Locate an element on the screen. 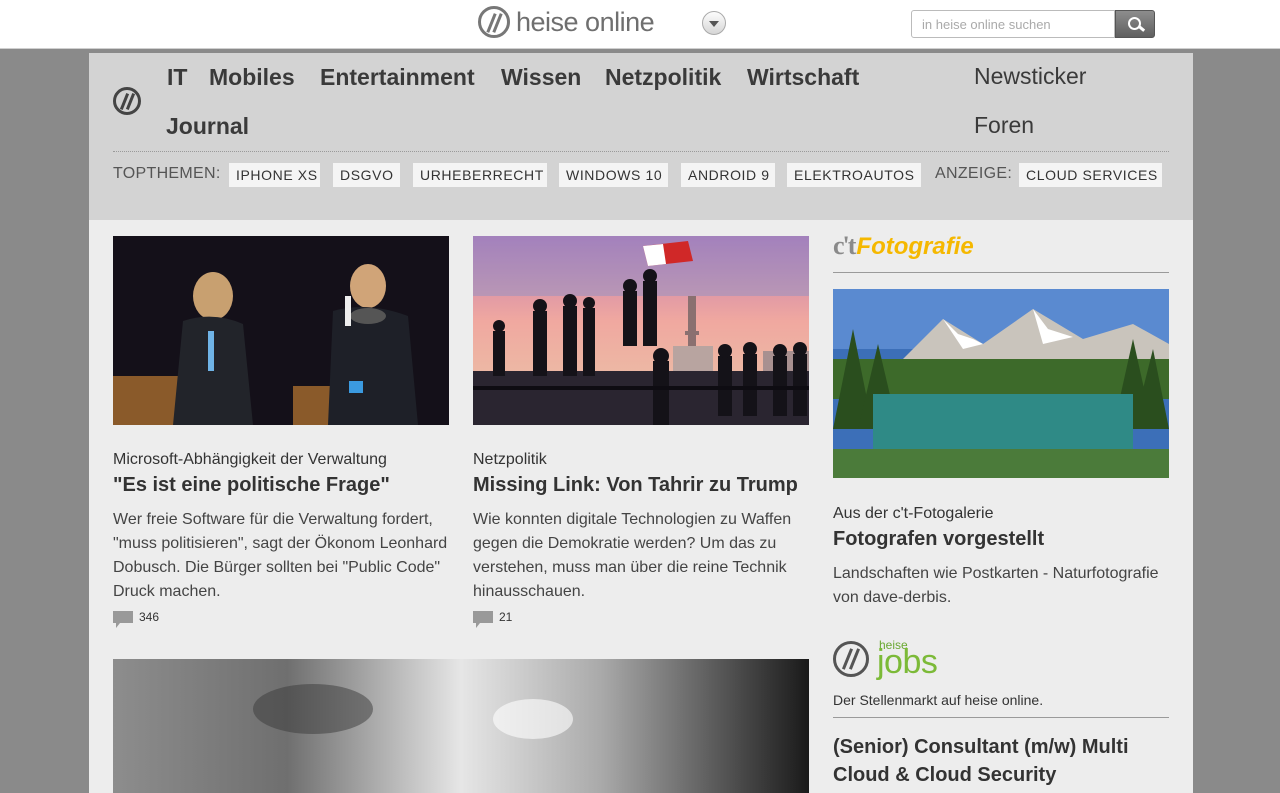  topic-urheberrecht: URHEBERRECHT is located at coordinates (480, 175).